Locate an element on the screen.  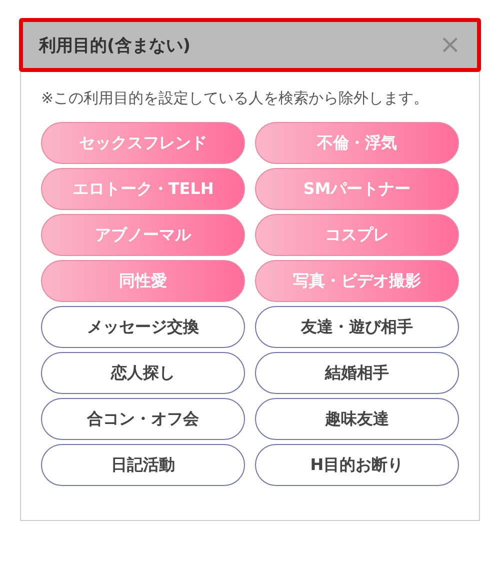
purpose-option: 写真・ビデオ撮影 is located at coordinates (357, 281).